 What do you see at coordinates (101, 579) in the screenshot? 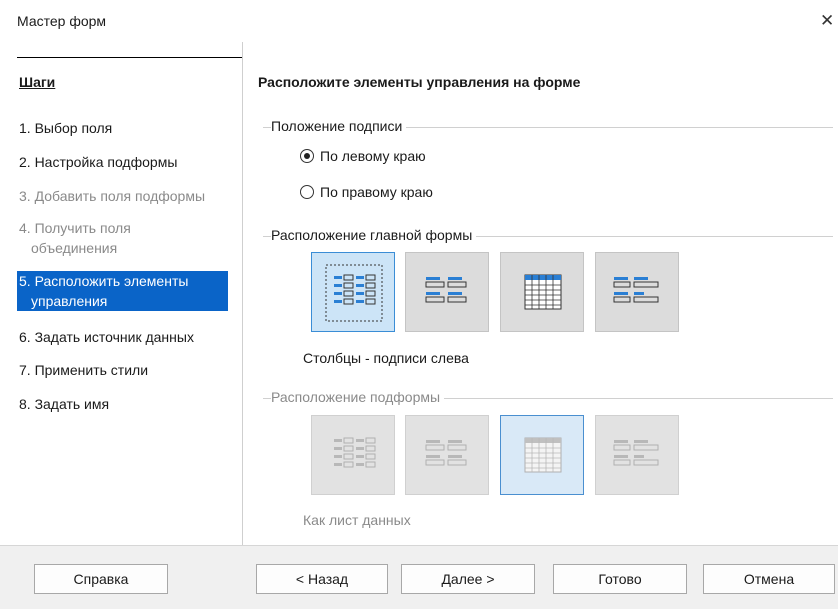
I see `help-button: Справка` at bounding box center [101, 579].